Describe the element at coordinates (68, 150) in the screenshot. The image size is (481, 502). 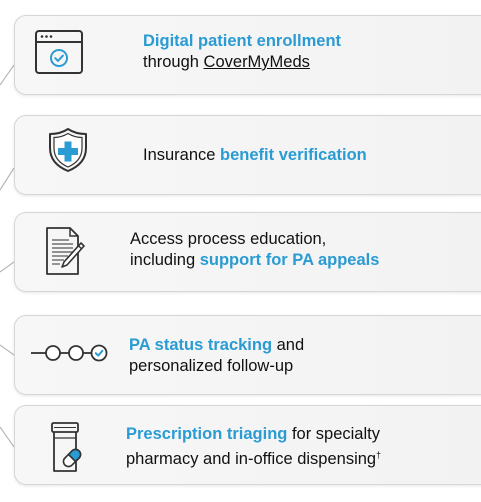
I see `shield-plus-icon` at that location.